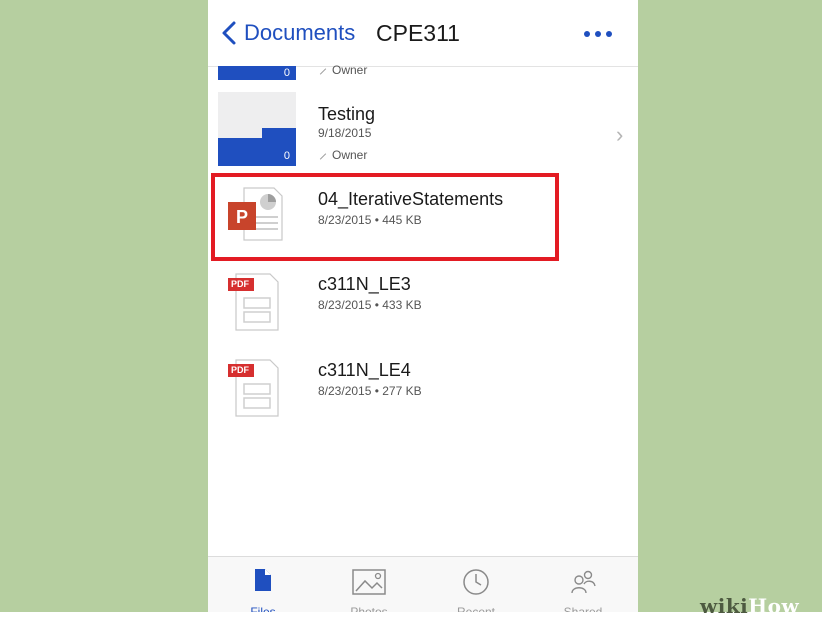 This screenshot has width=822, height=620. Describe the element at coordinates (279, 133) in the screenshot. I see `folder-tab` at that location.